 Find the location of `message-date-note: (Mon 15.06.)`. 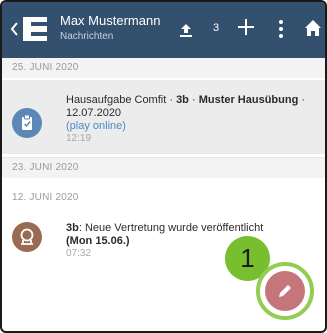

message-date-note: (Mon 15.06.) is located at coordinates (98, 241).